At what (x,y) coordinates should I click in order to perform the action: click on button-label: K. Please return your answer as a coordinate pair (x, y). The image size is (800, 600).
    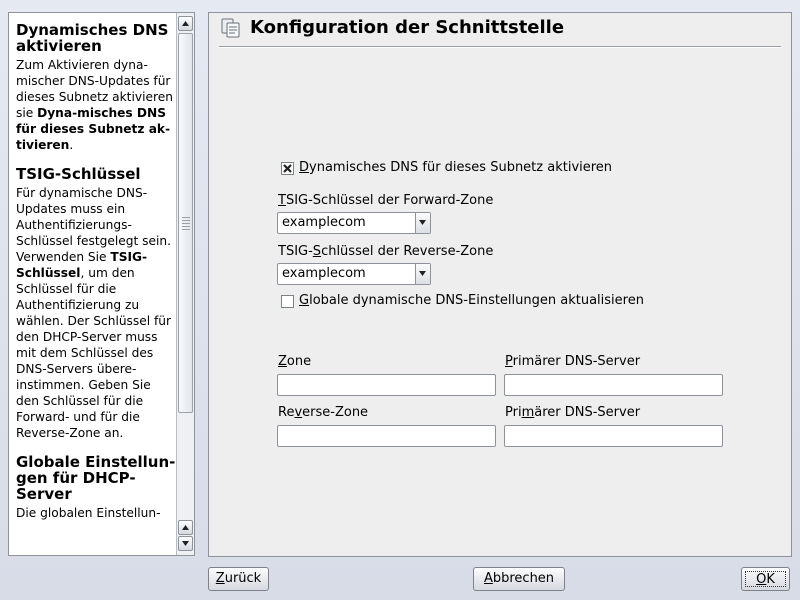
    Looking at the image, I should click on (770, 579).